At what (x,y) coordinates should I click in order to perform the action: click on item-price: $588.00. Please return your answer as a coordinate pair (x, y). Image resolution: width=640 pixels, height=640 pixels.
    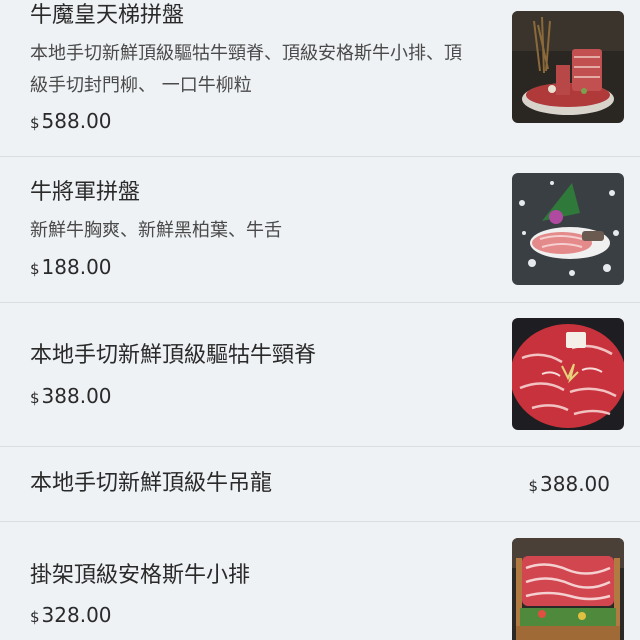
    Looking at the image, I should click on (71, 122).